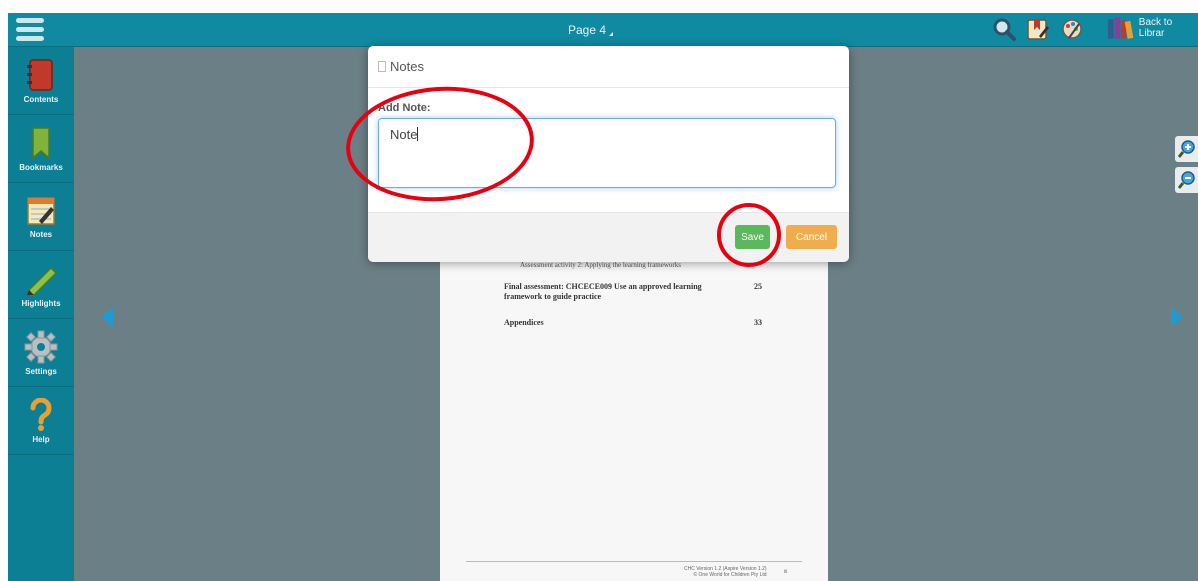 The image size is (1198, 581). I want to click on sidebar-item-help: Help, so click(41, 421).